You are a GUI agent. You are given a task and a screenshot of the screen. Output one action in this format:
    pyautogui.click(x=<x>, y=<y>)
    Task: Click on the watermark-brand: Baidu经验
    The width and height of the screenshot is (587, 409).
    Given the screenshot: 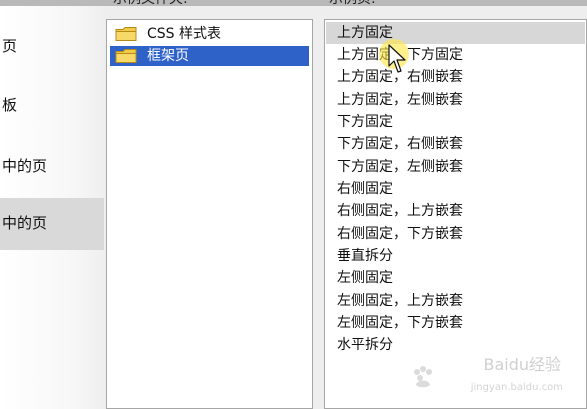 What is the action you would take?
    pyautogui.click(x=522, y=364)
    